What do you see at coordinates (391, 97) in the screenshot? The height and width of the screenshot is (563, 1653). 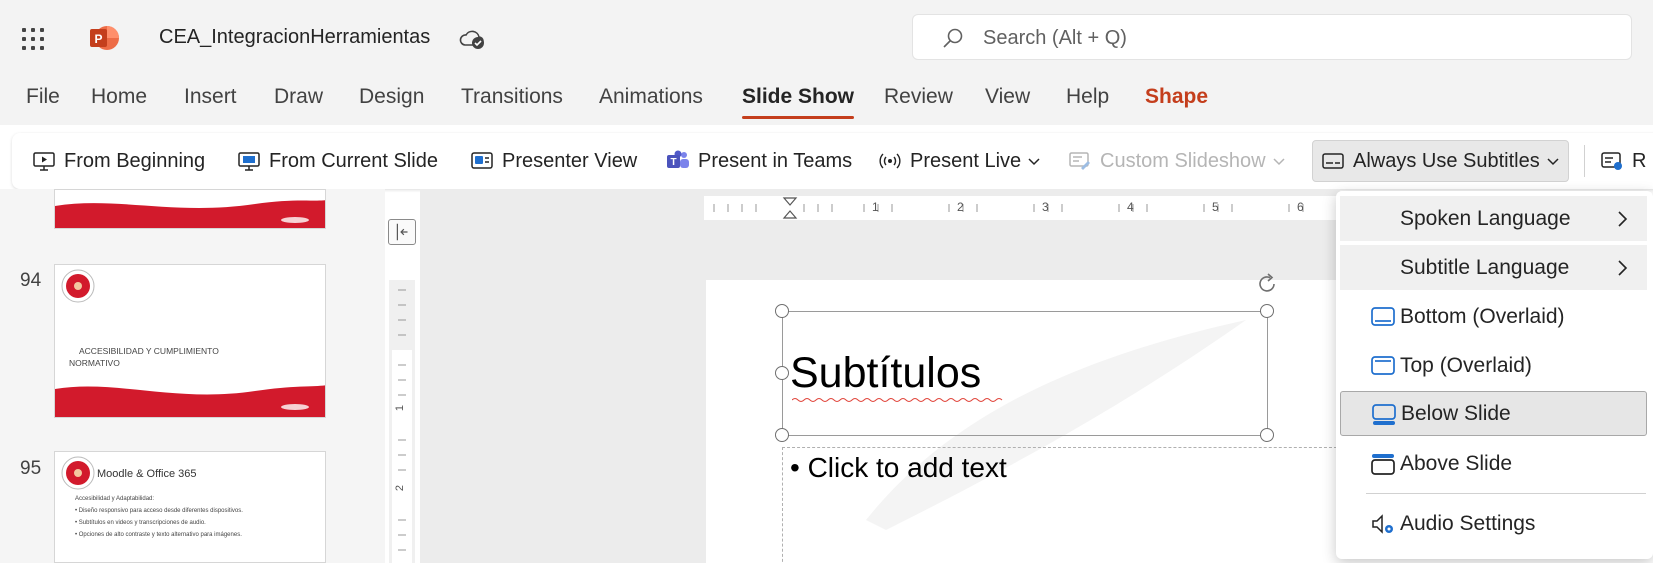 I see `tab-design: Design` at bounding box center [391, 97].